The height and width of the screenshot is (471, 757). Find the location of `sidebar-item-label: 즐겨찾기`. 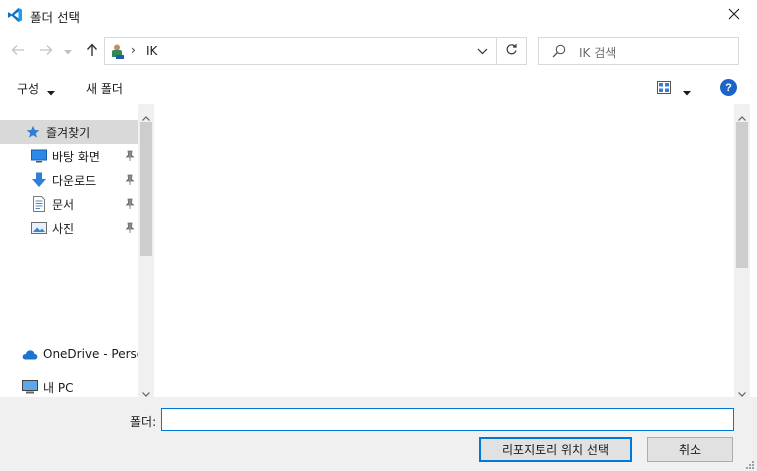

sidebar-item-label: 즐겨찾기 is located at coordinates (68, 132).